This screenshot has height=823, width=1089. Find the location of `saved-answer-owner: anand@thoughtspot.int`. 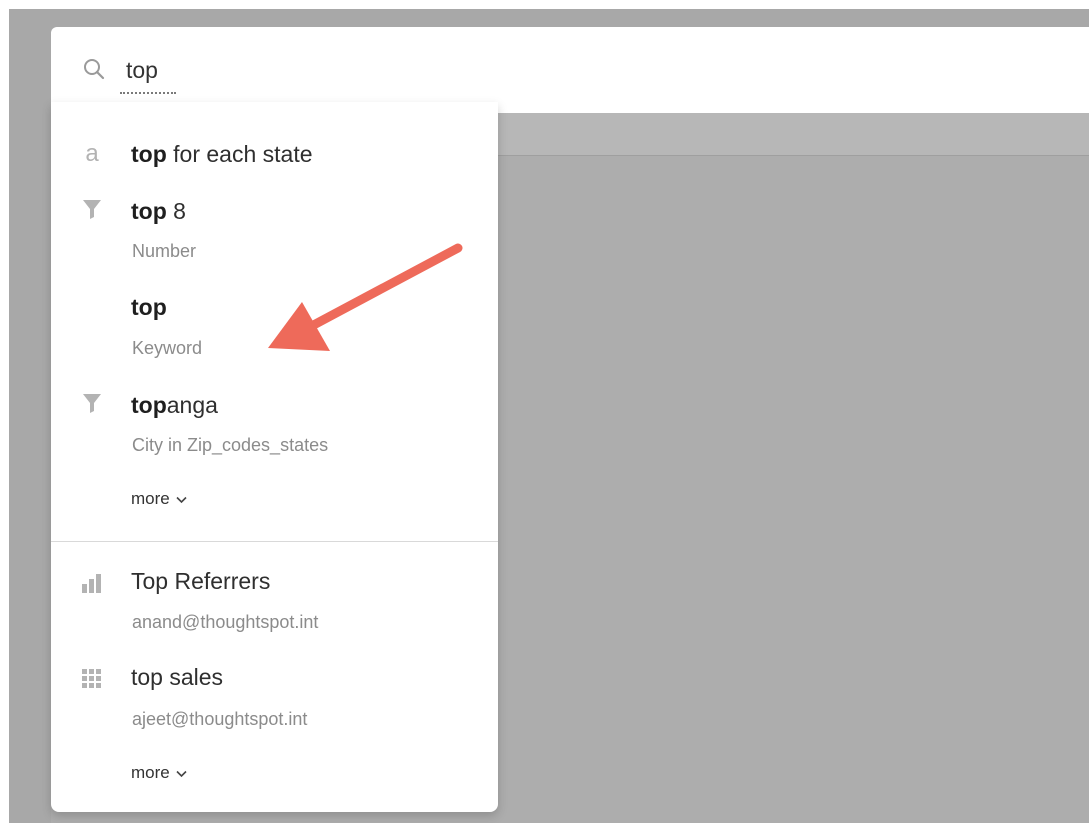

saved-answer-owner: anand@thoughtspot.int is located at coordinates (225, 622).